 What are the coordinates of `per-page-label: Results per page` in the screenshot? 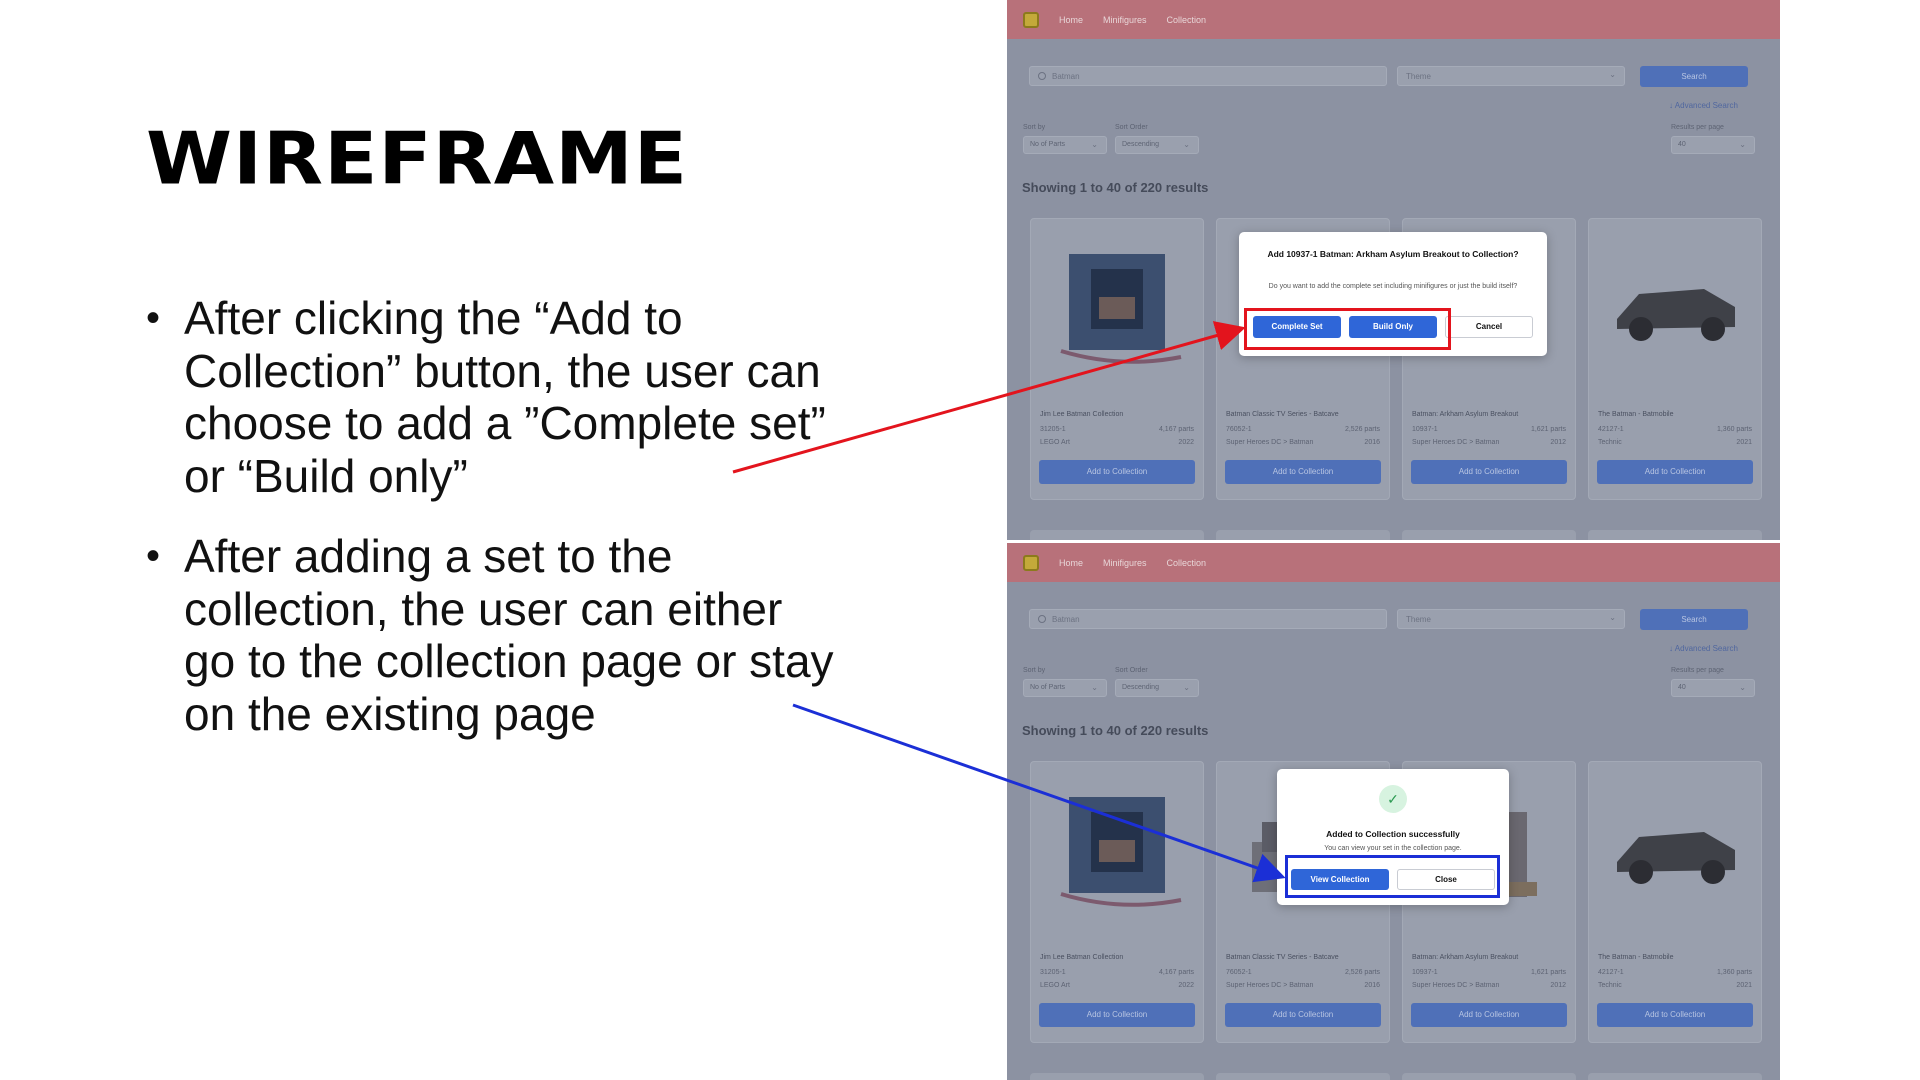 It's located at (1697, 670).